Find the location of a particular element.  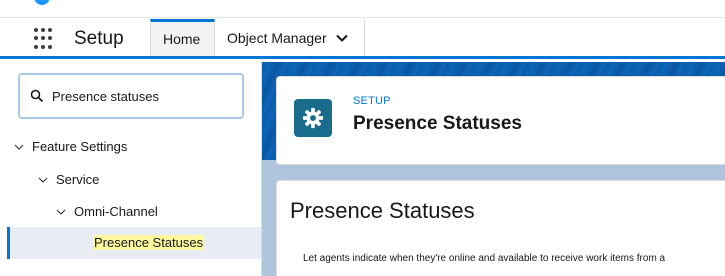

tree-item-omni-channel: Omni-Channel is located at coordinates (107, 211).